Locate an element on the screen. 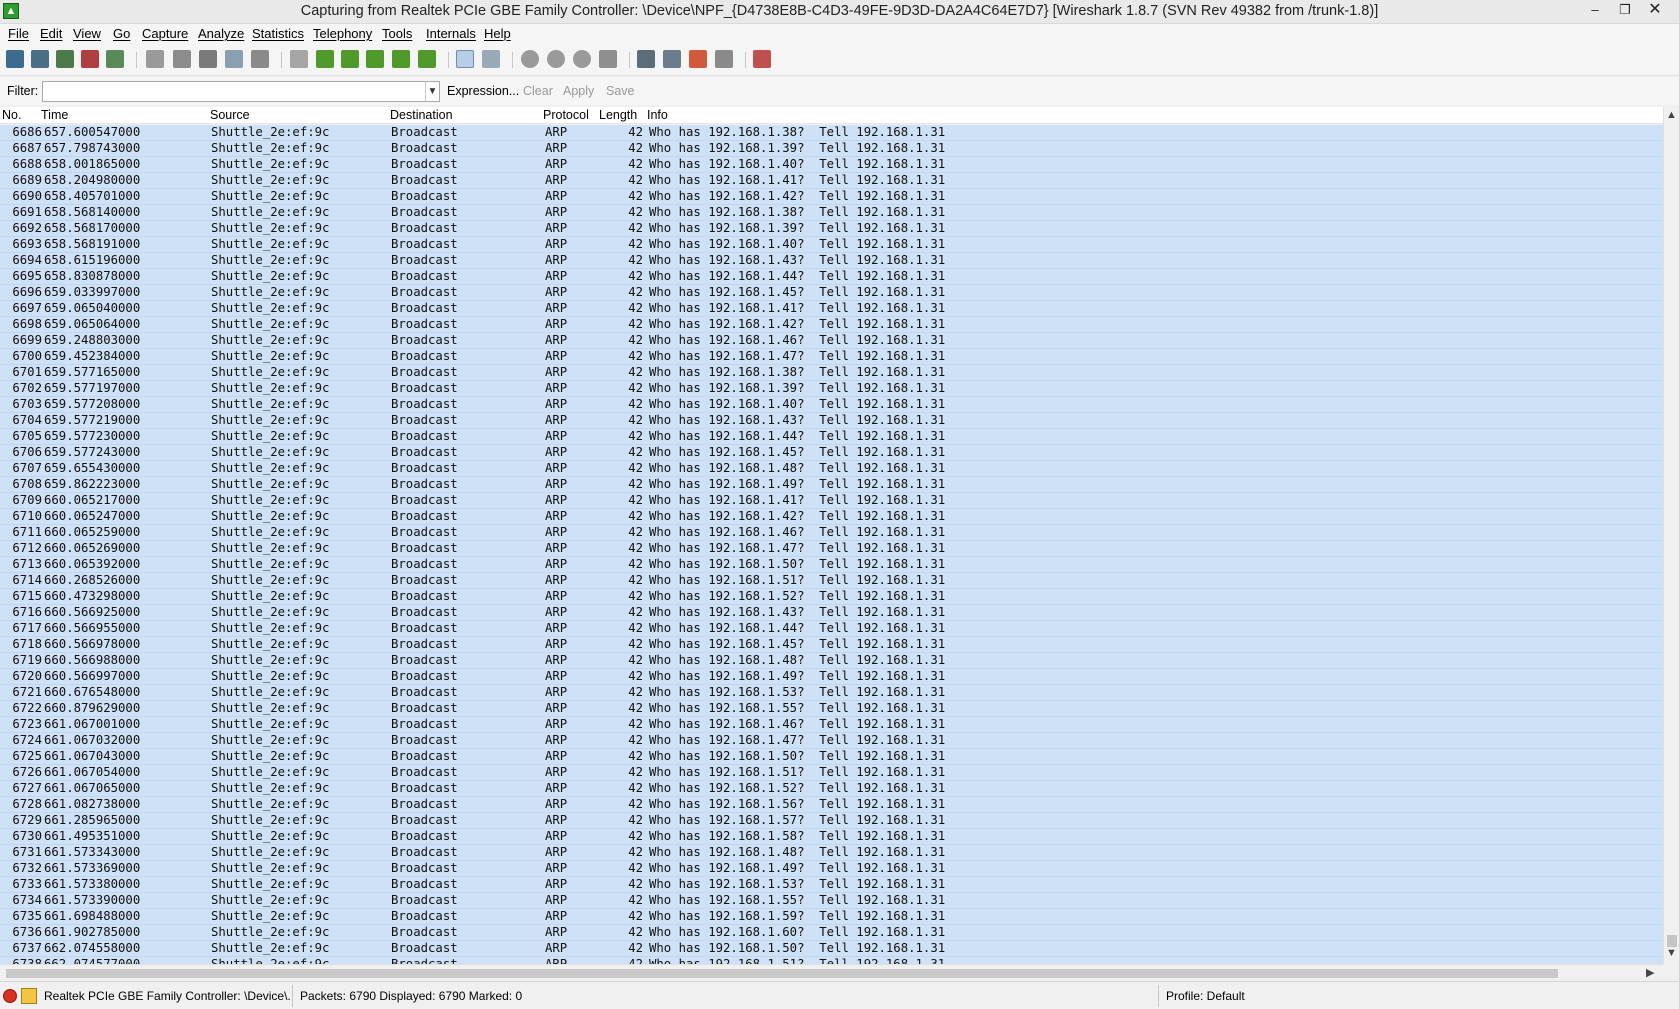  filter-input is located at coordinates (241, 91).